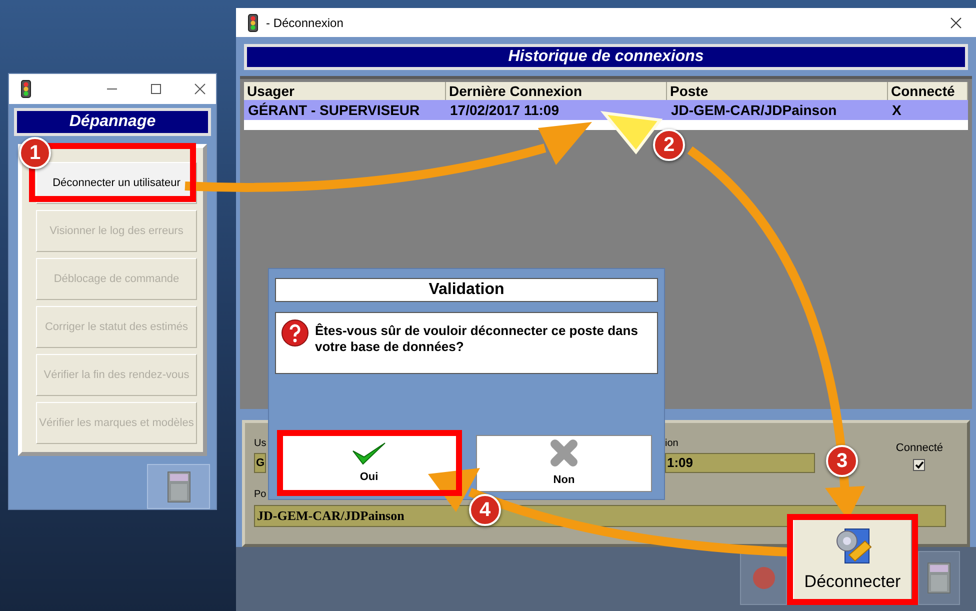 This screenshot has width=976, height=611. Describe the element at coordinates (466, 290) in the screenshot. I see `dialog-title: Validation` at that location.